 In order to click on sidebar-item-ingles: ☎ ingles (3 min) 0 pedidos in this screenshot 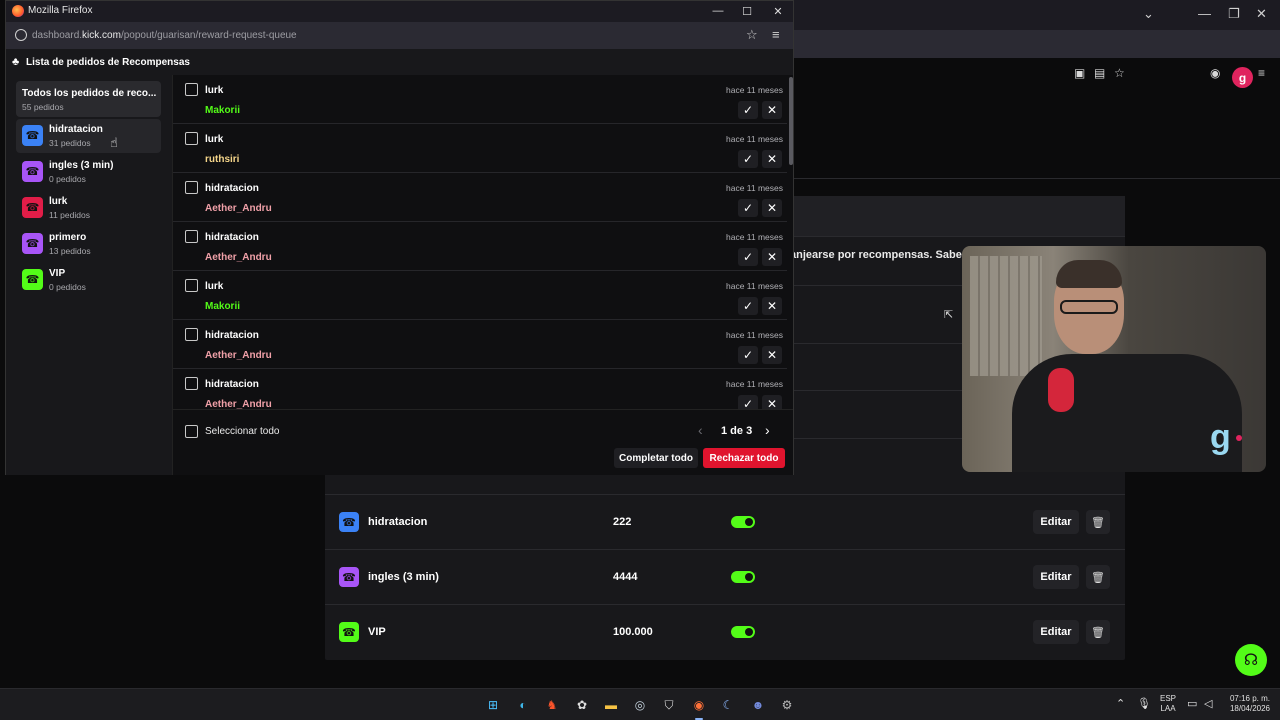, I will do `click(88, 172)`.